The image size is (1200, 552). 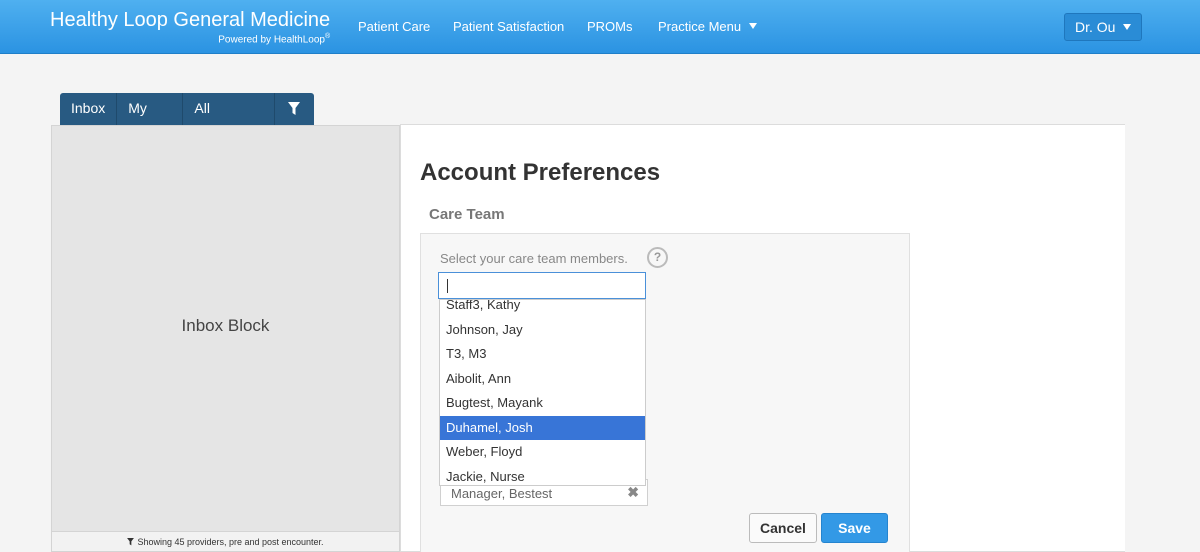 What do you see at coordinates (542, 427) in the screenshot?
I see `dropdown-option: Duhamel, Josh` at bounding box center [542, 427].